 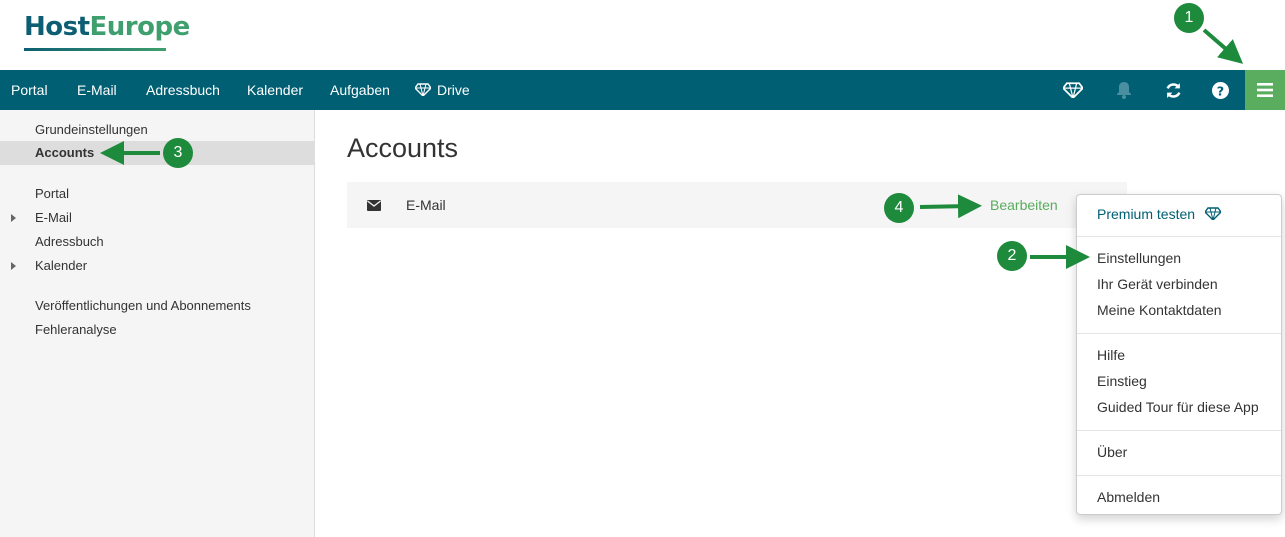 What do you see at coordinates (899, 208) in the screenshot?
I see `annotation-badge-4: 4` at bounding box center [899, 208].